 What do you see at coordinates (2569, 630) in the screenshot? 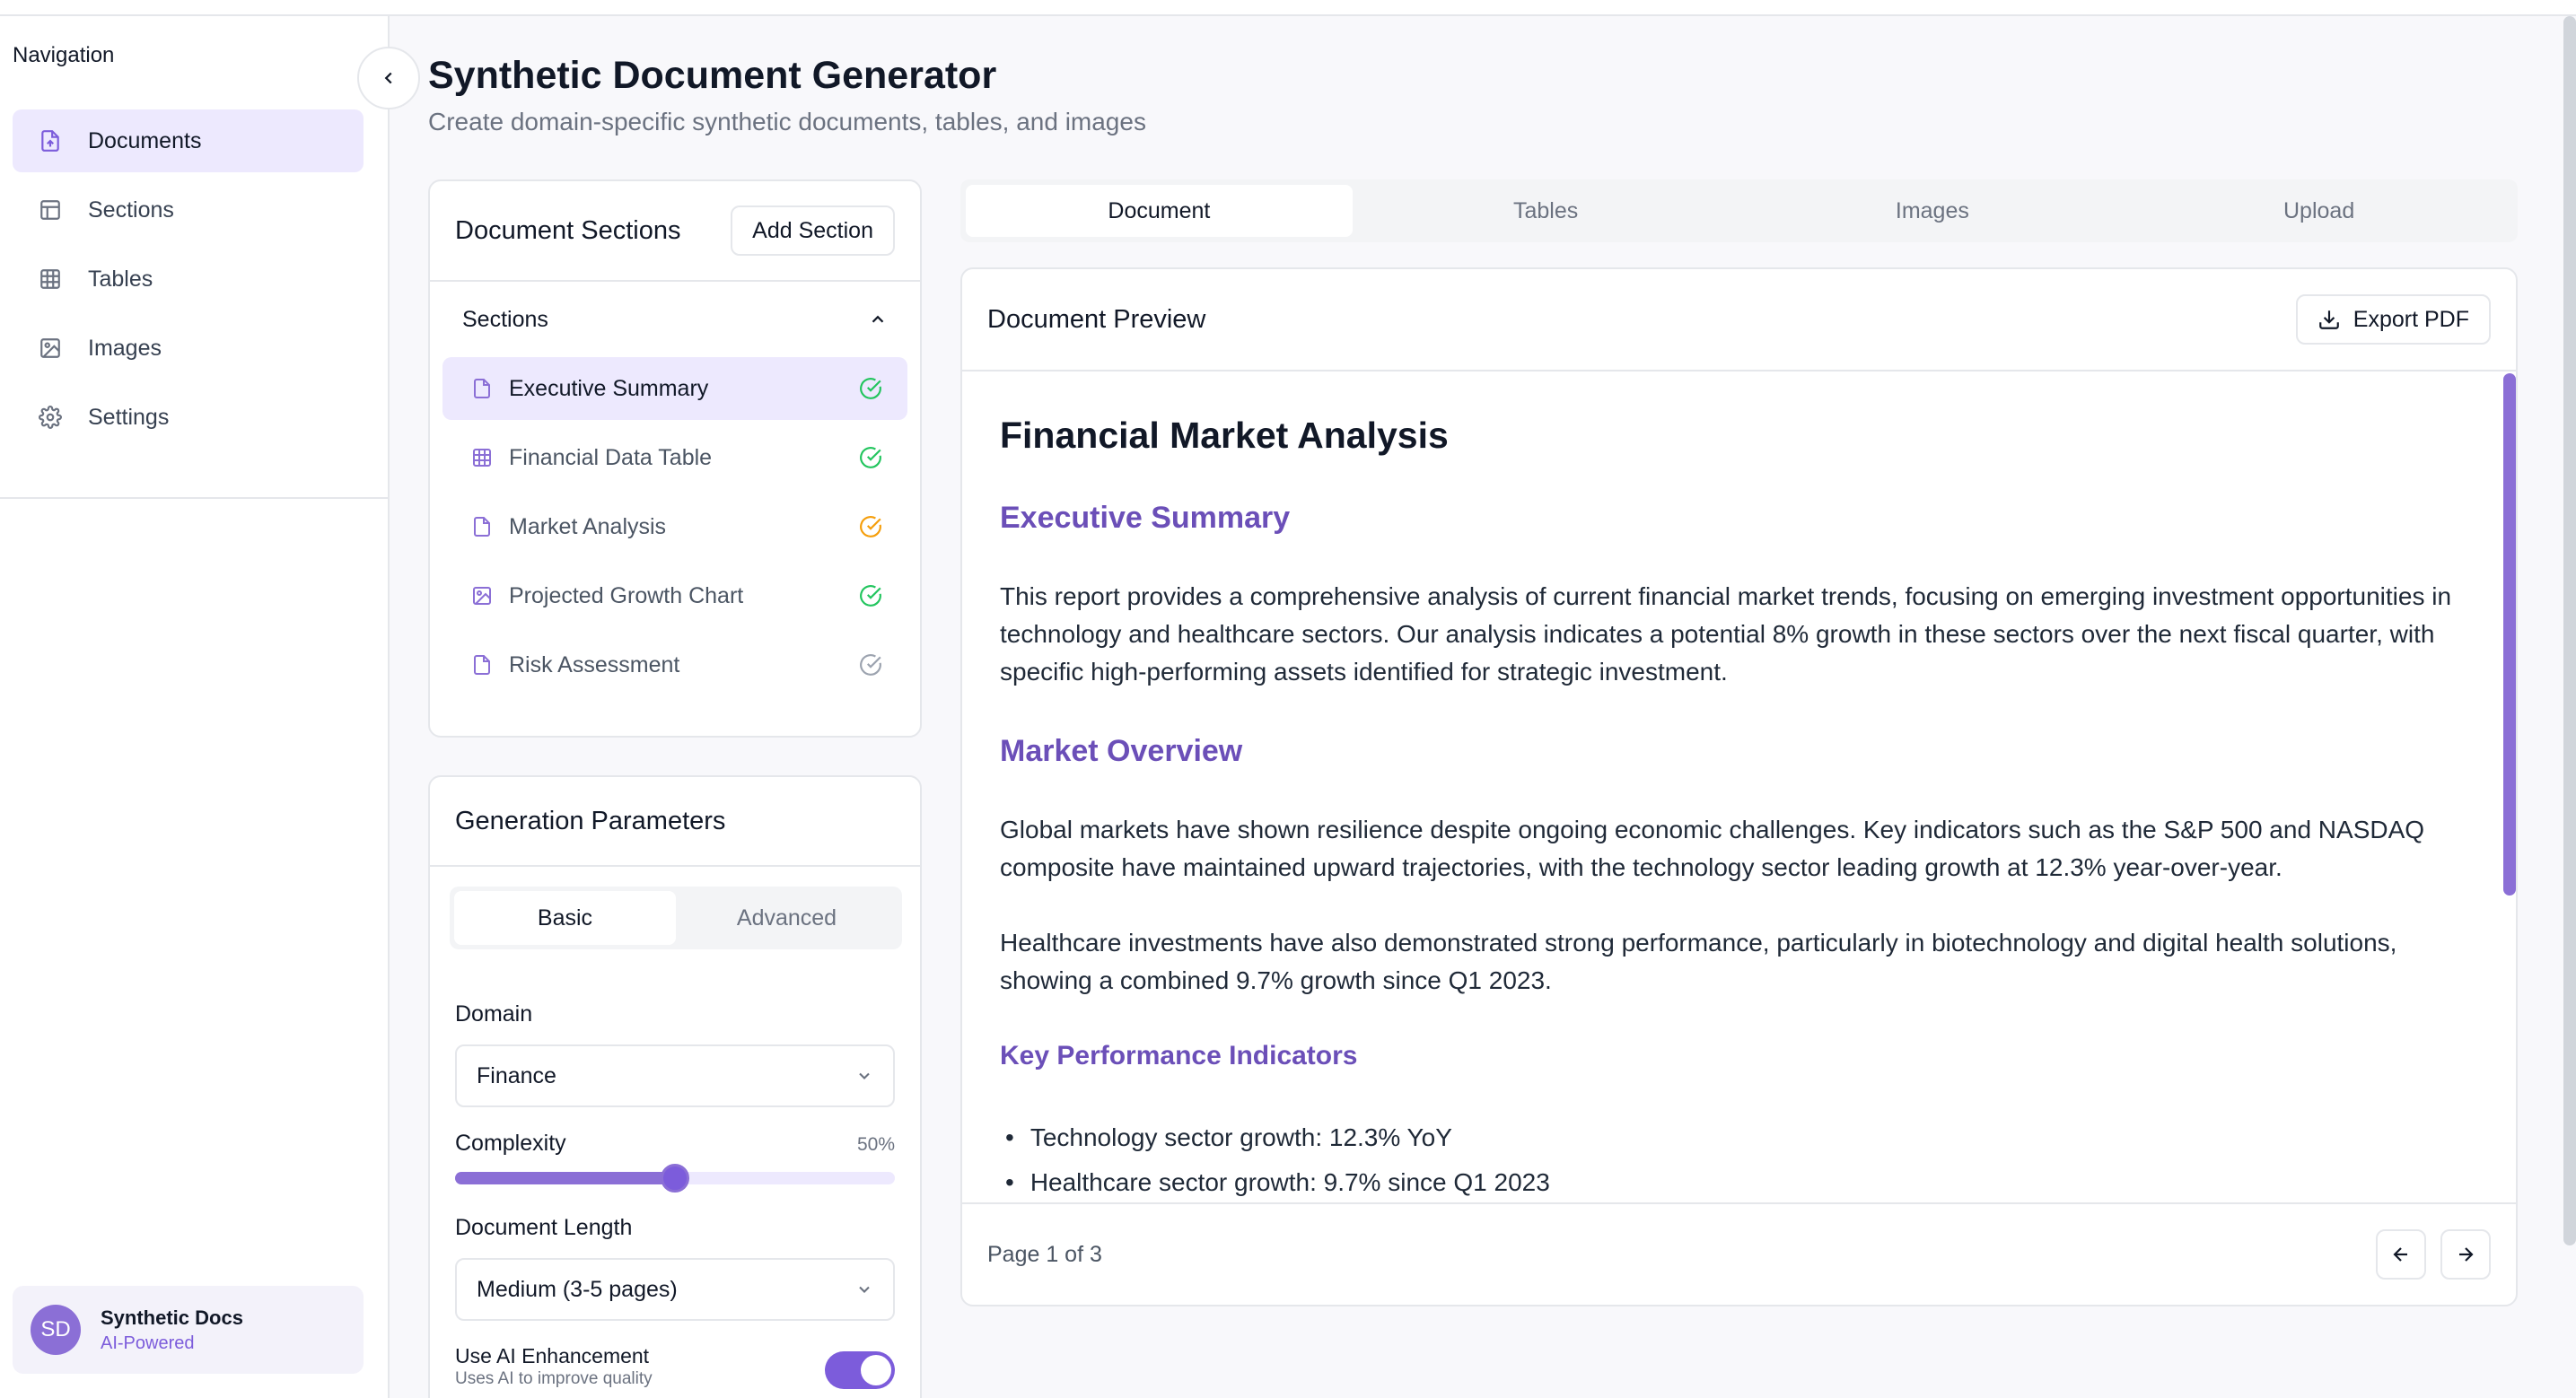
I see `window-scrollbar` at bounding box center [2569, 630].